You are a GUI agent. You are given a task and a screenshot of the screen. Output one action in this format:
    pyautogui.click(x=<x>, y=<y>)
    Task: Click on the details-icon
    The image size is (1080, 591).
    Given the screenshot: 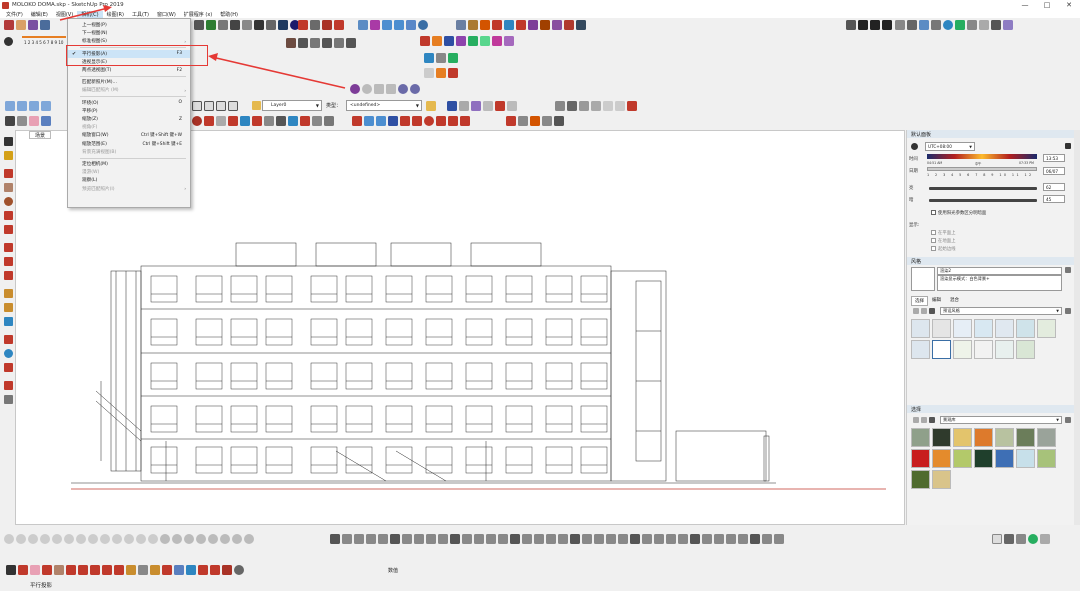 What is the action you would take?
    pyautogui.click(x=1068, y=311)
    